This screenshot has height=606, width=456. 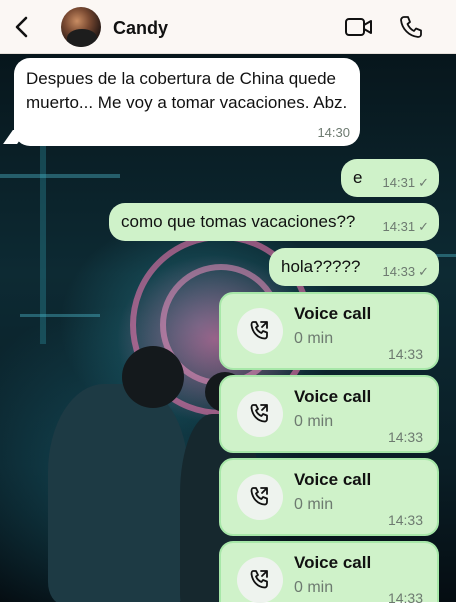 What do you see at coordinates (81, 27) in the screenshot?
I see `avatar` at bounding box center [81, 27].